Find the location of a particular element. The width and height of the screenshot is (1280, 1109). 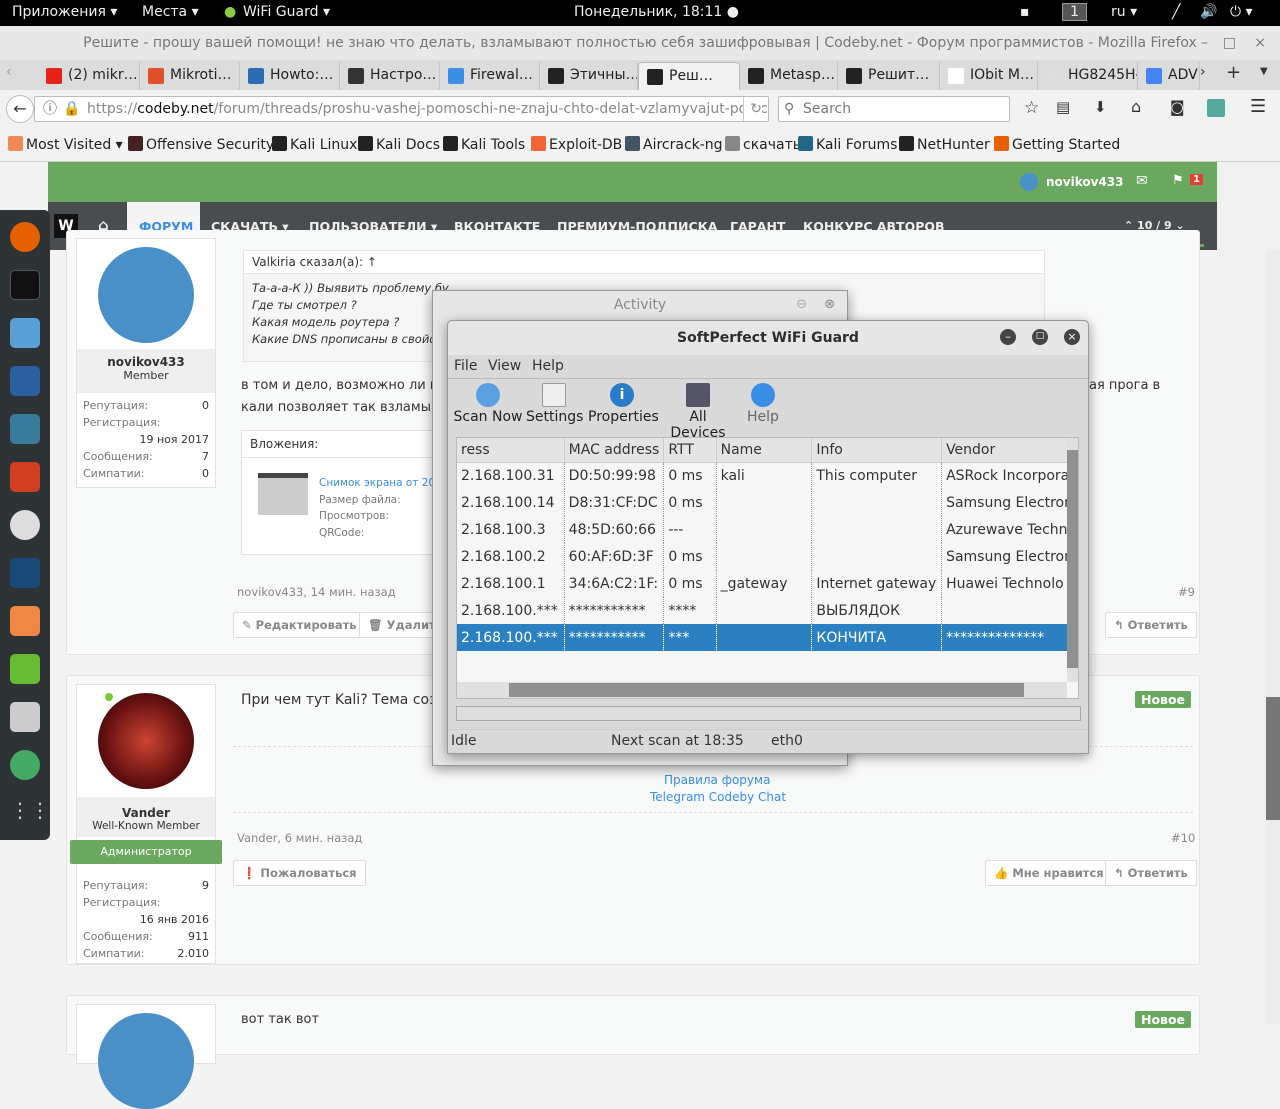

column-header: Name is located at coordinates (764, 450).